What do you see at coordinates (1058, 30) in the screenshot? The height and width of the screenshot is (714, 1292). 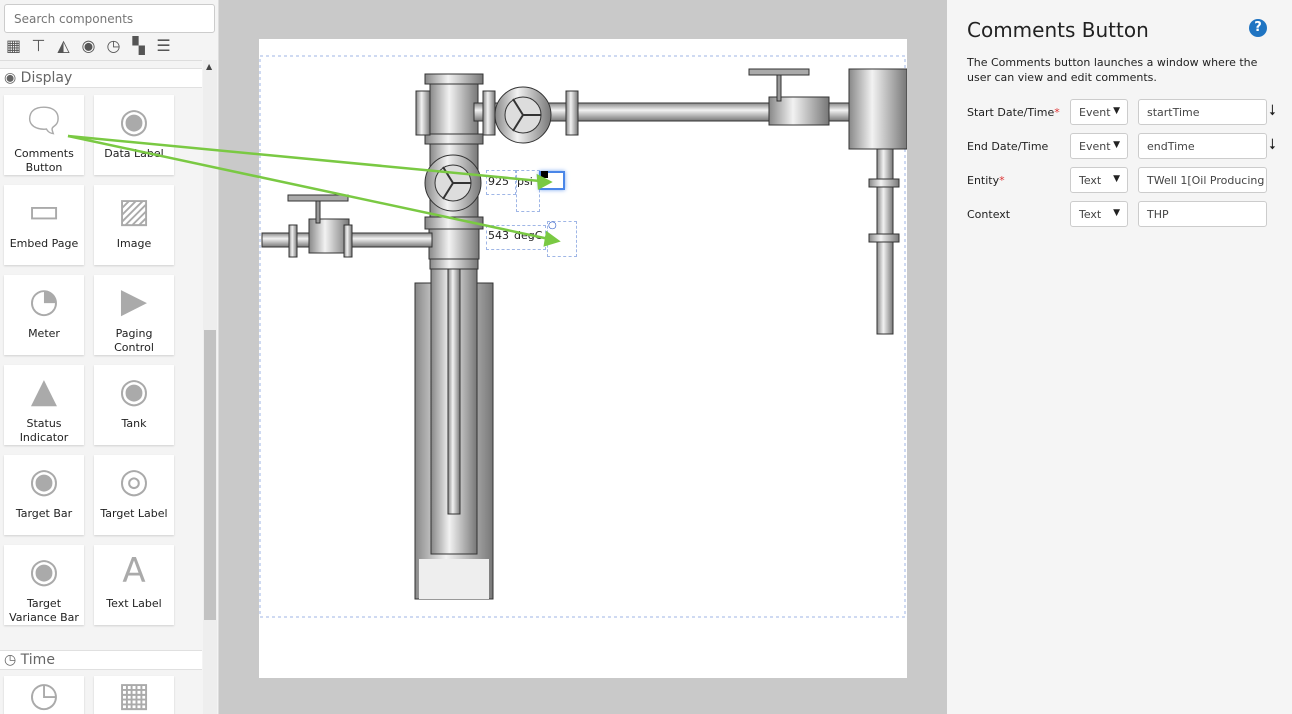 I see `panel-title: Comments Button` at bounding box center [1058, 30].